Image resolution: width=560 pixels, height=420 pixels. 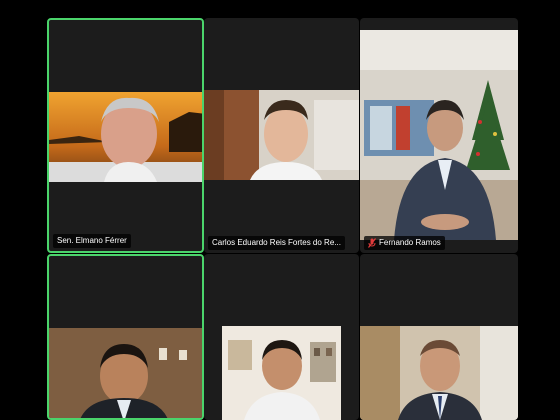 I want to click on participant-name-tag: Sen. Elmano Férrer, so click(x=92, y=241).